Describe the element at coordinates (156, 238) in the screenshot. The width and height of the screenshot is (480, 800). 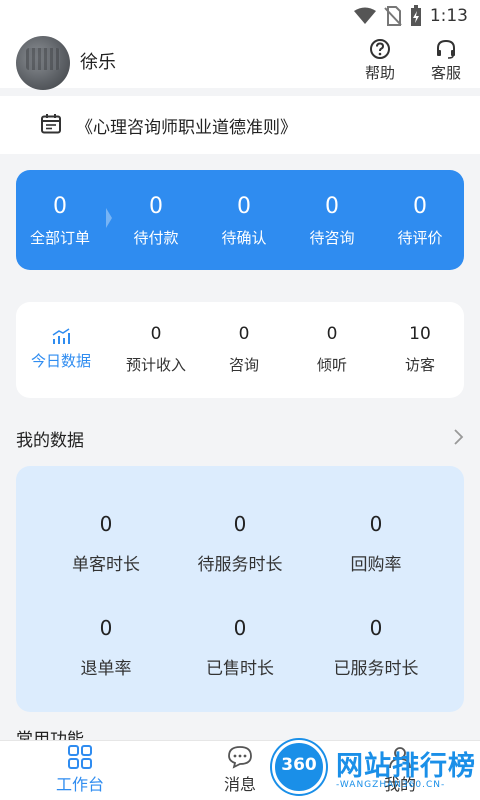
I see `order-label: 待付款` at that location.